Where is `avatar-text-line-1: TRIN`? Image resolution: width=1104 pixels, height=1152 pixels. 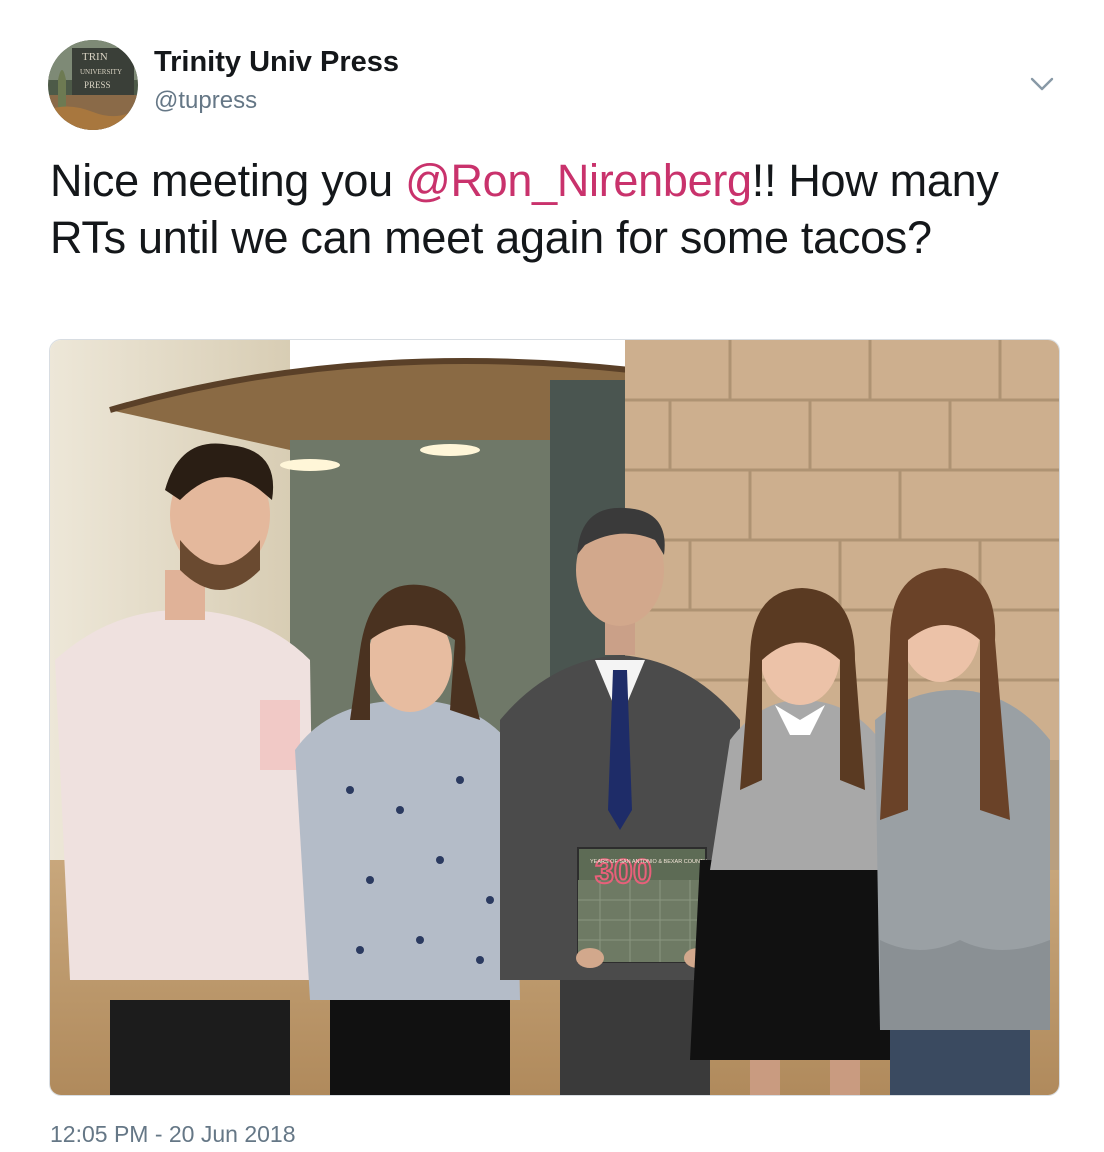
avatar-text-line-1: TRIN is located at coordinates (95, 57).